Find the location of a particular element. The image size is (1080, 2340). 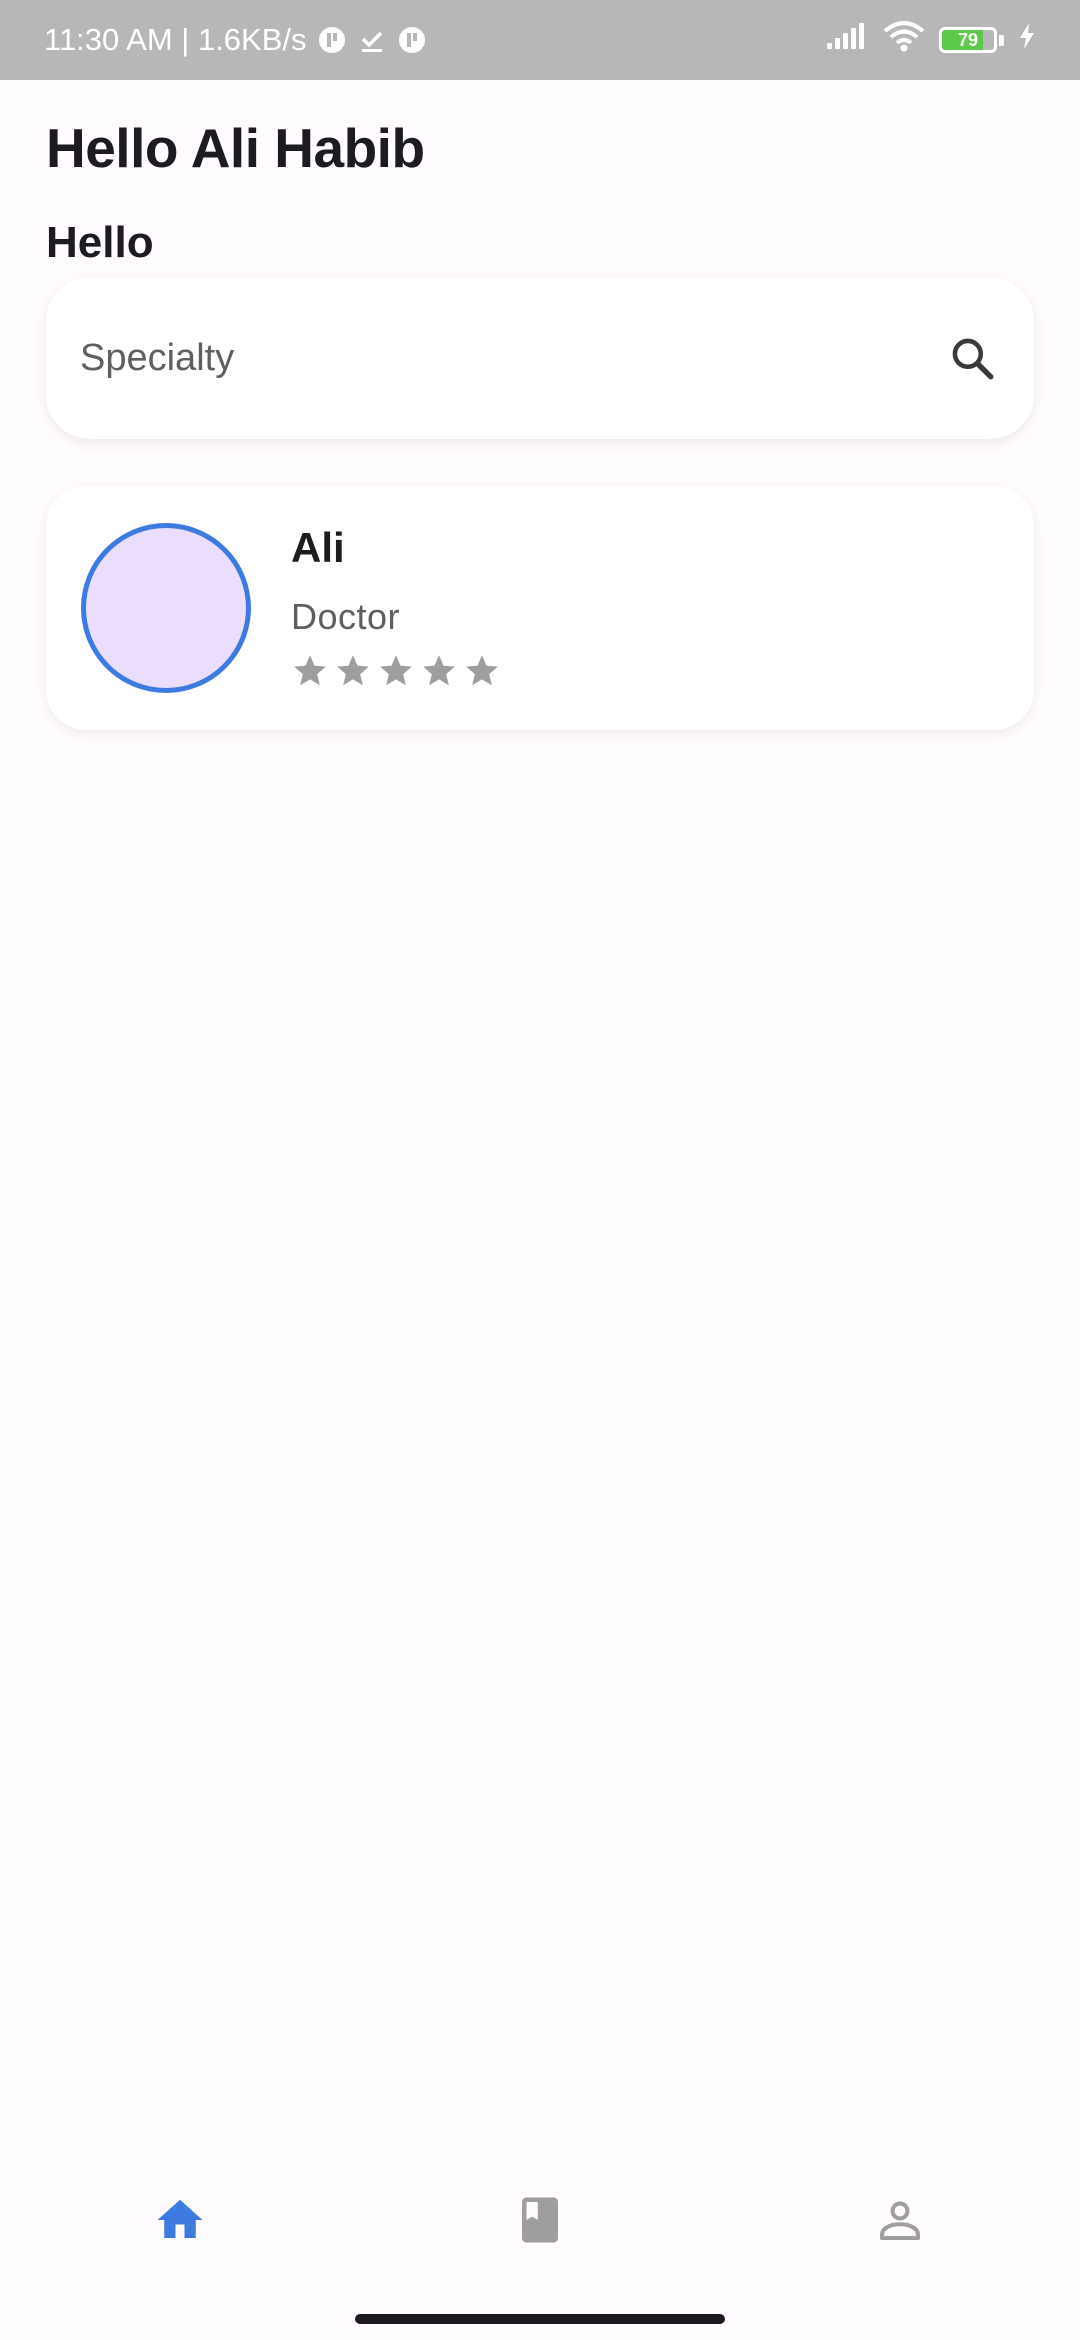

status-right: 79 is located at coordinates (930, 40).